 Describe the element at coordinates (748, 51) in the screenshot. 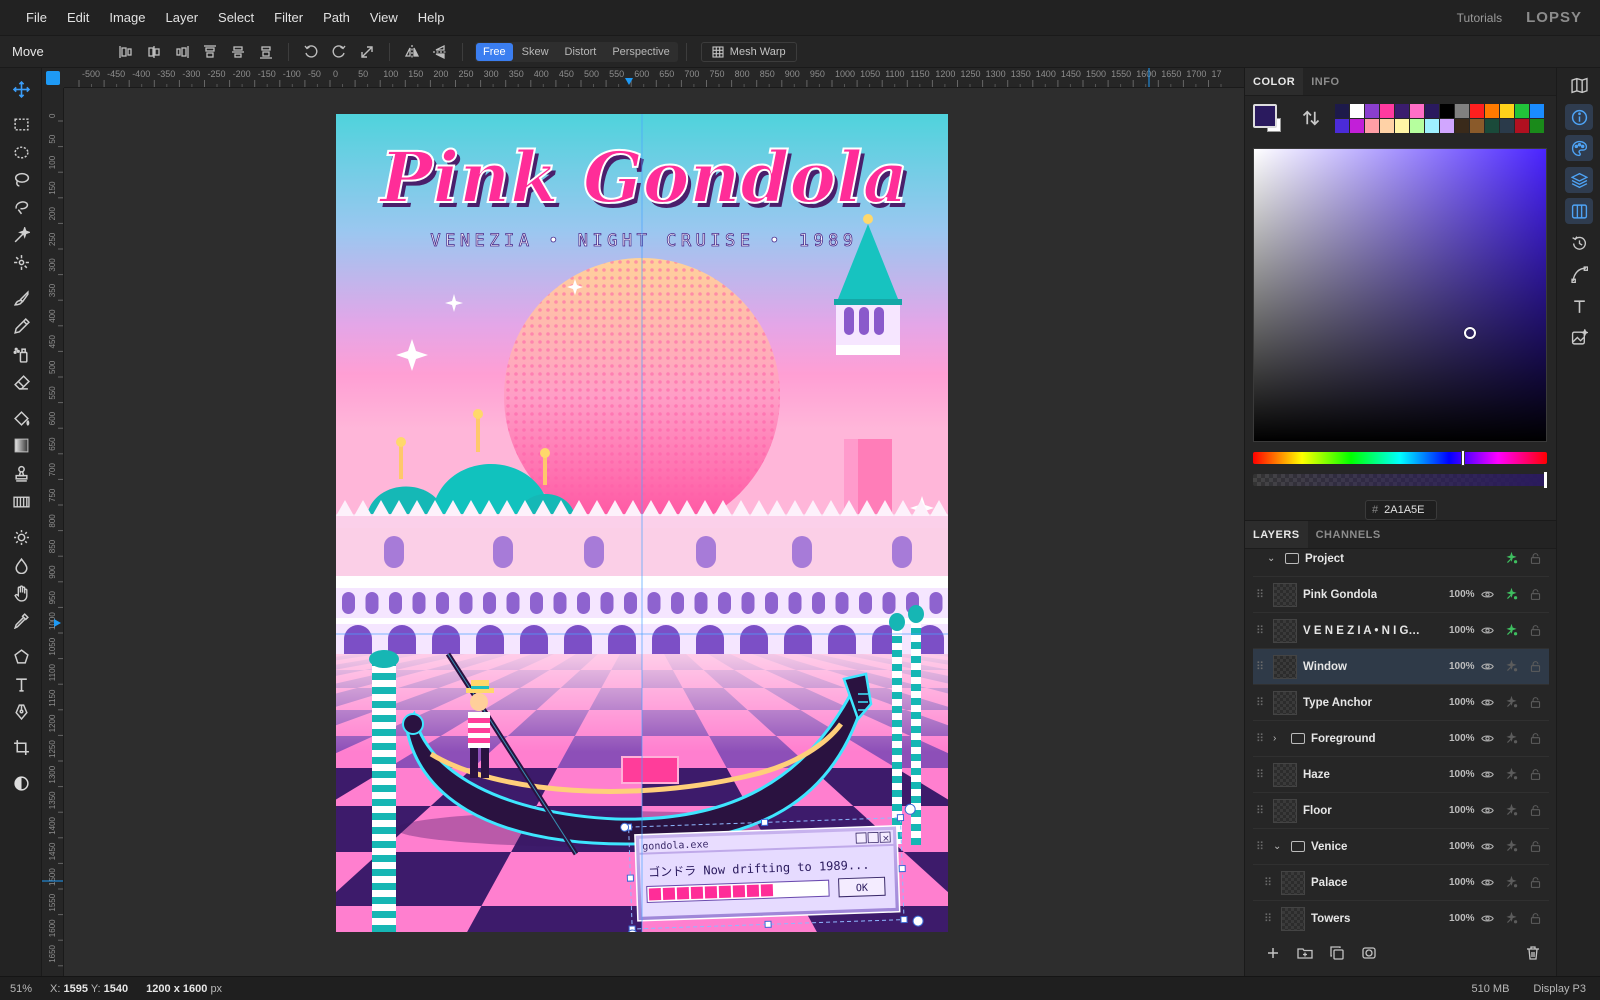

I see `mesh-warp-button: Mesh Warp` at that location.